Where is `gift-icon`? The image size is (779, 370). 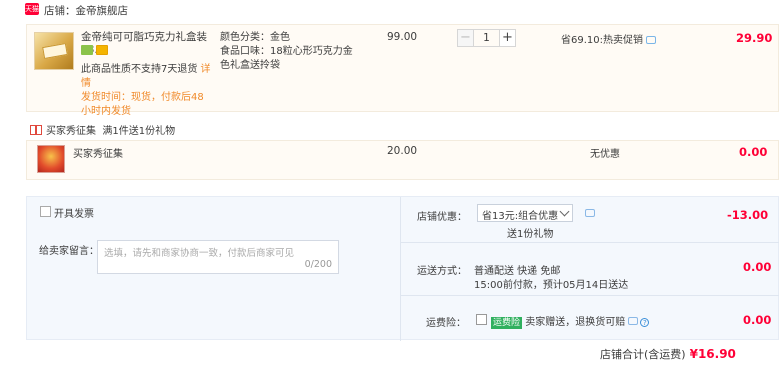
gift-icon is located at coordinates (36, 130).